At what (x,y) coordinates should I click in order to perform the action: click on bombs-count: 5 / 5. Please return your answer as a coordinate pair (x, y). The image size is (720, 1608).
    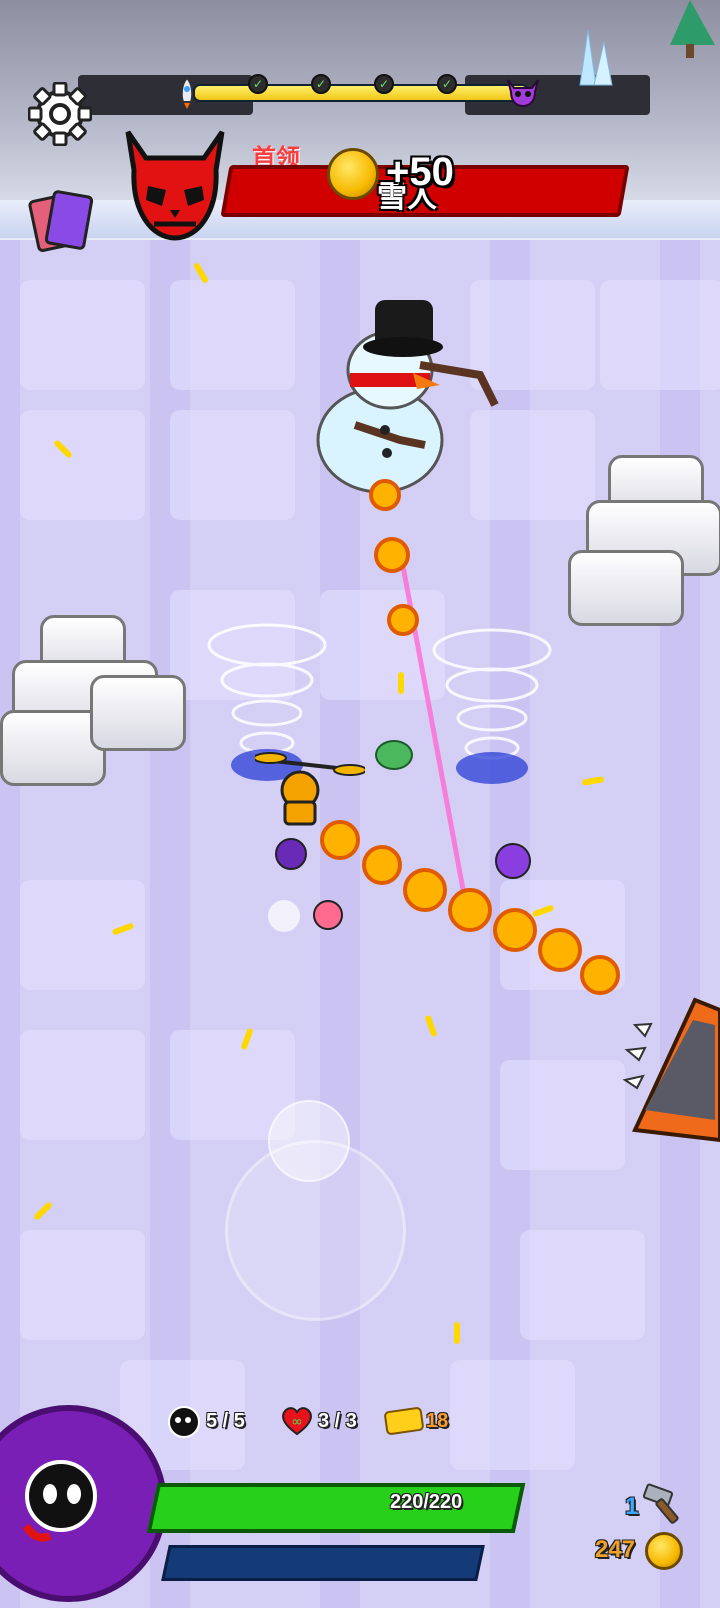
    Looking at the image, I should click on (225, 1421).